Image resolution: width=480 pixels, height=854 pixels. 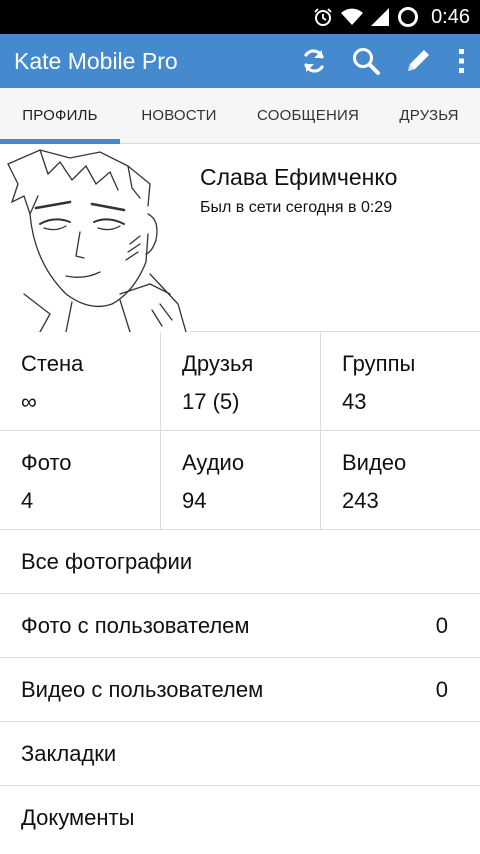 I want to click on menu-item-videos-with-user: Видео с пользователем 0, so click(x=240, y=690).